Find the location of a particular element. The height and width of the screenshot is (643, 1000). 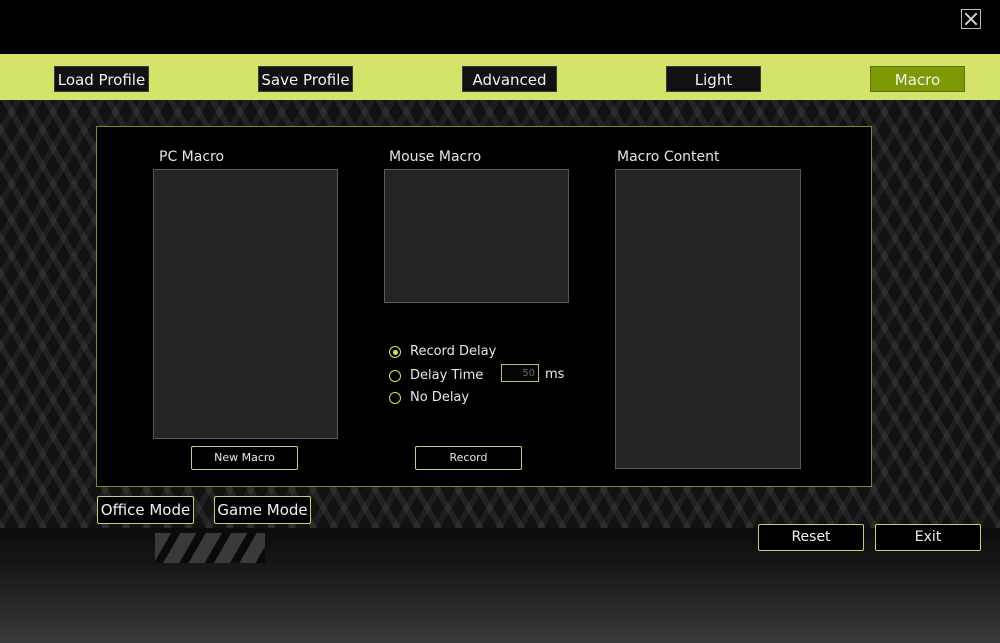

reset-button: Reset is located at coordinates (811, 537).